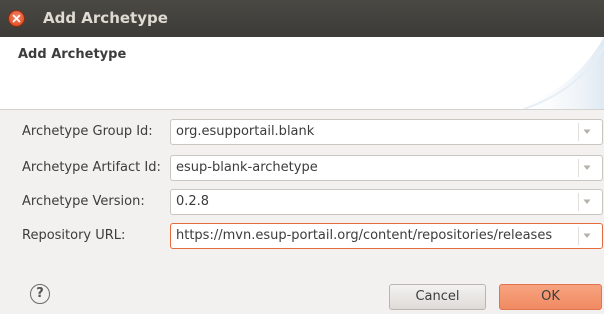  I want to click on banner-decoration, so click(559, 73).